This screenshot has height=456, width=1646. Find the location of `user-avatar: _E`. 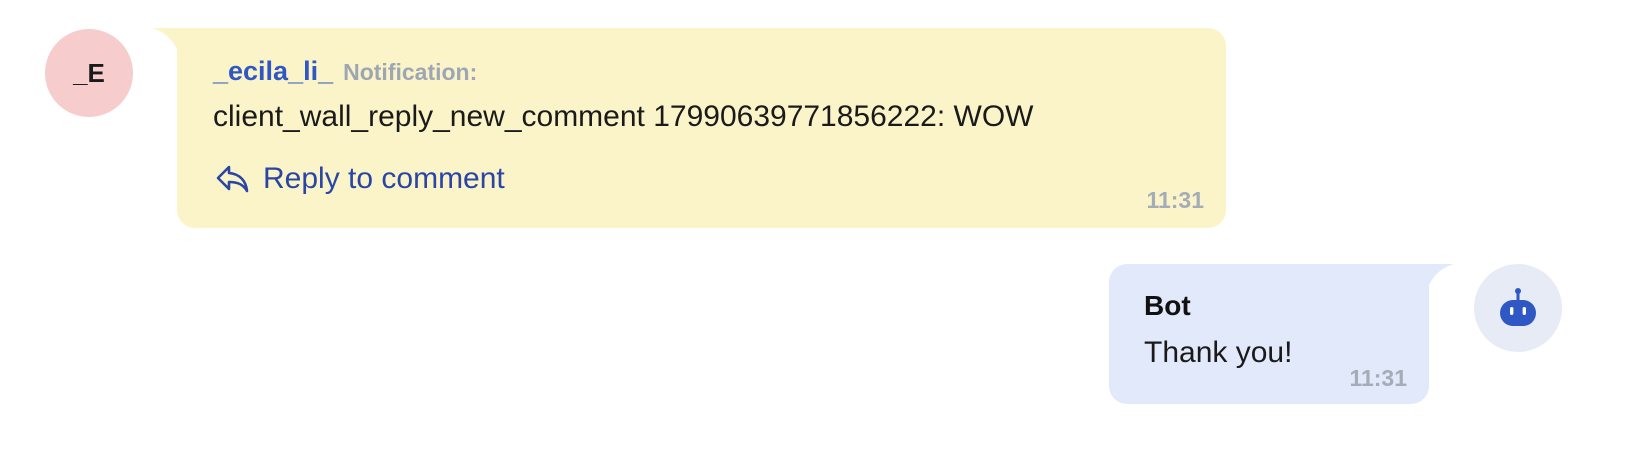

user-avatar: _E is located at coordinates (89, 73).